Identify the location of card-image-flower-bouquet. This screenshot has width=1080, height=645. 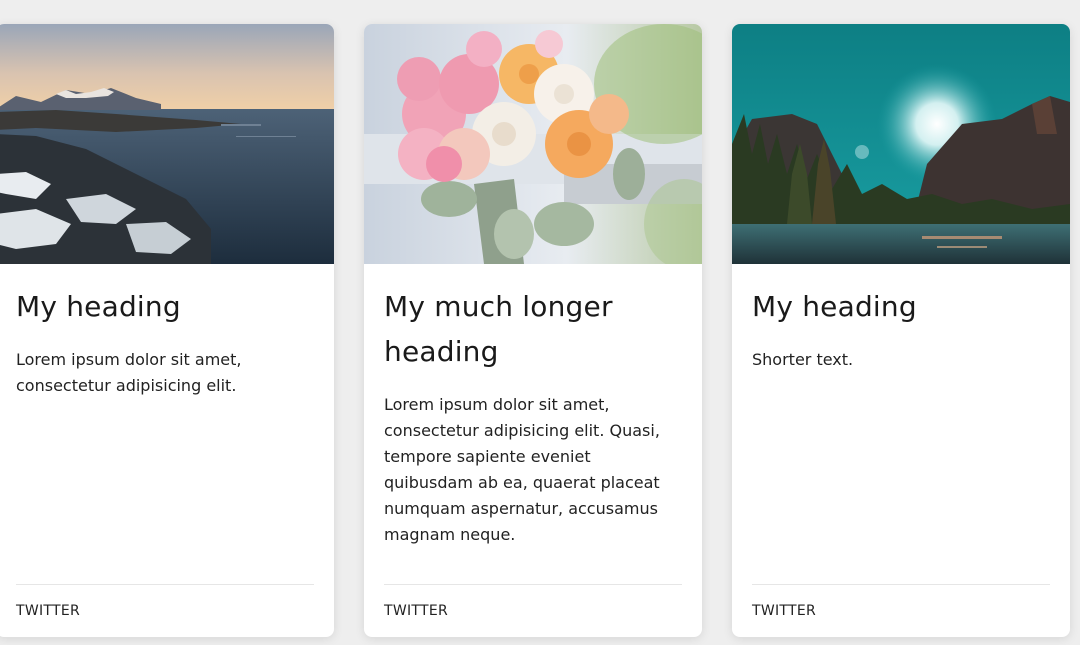
(533, 144).